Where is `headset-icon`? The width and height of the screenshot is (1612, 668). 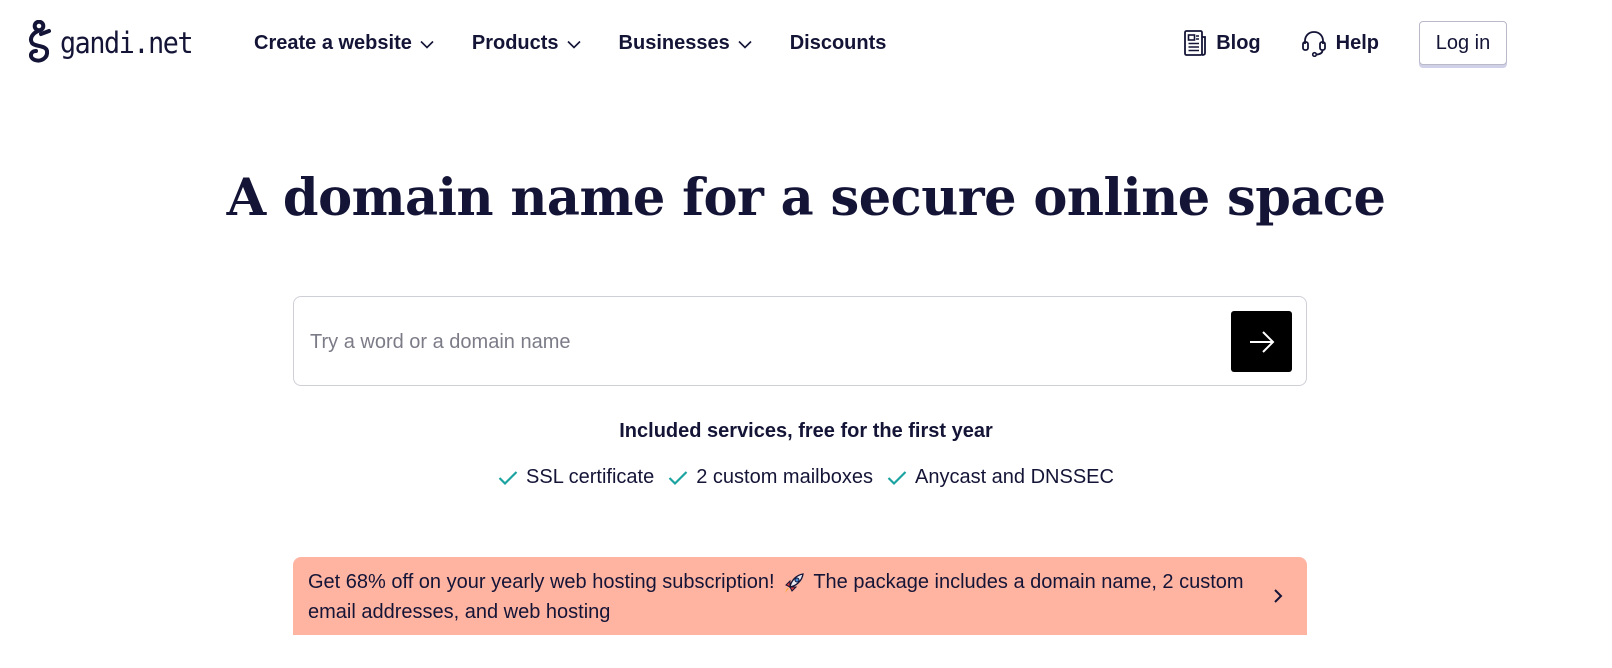
headset-icon is located at coordinates (1313, 44).